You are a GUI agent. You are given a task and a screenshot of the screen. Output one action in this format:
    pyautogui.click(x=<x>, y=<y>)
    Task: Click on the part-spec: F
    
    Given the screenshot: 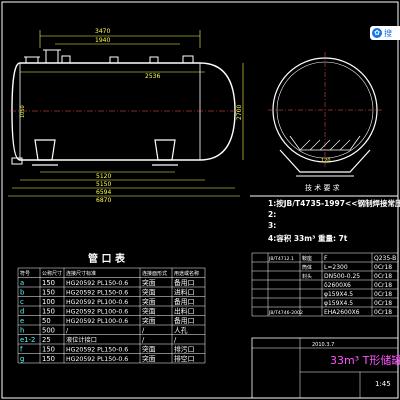 What is the action you would take?
    pyautogui.click(x=326, y=258)
    